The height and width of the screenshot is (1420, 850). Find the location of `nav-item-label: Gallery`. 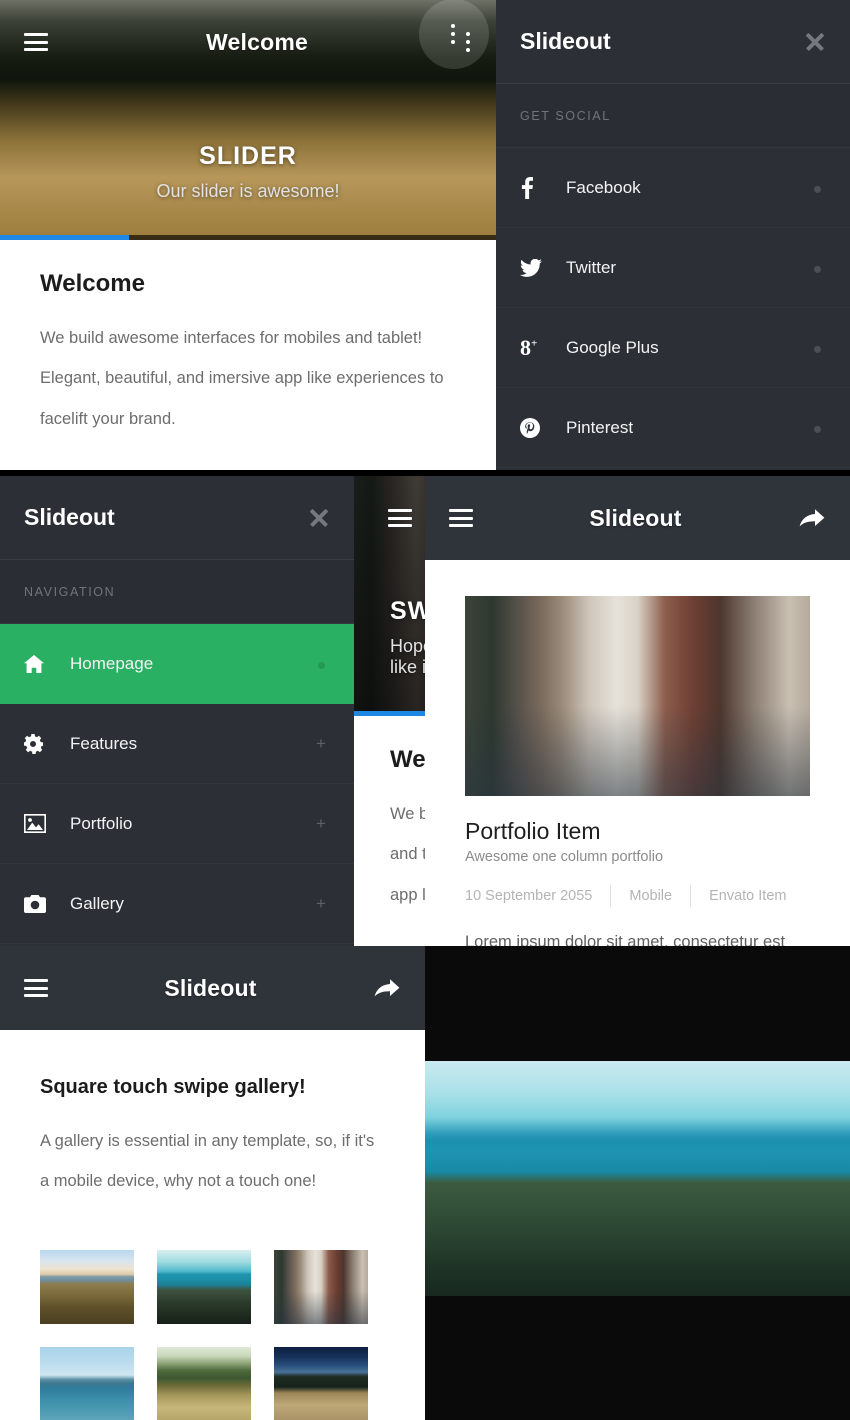

nav-item-label: Gallery is located at coordinates (97, 903).